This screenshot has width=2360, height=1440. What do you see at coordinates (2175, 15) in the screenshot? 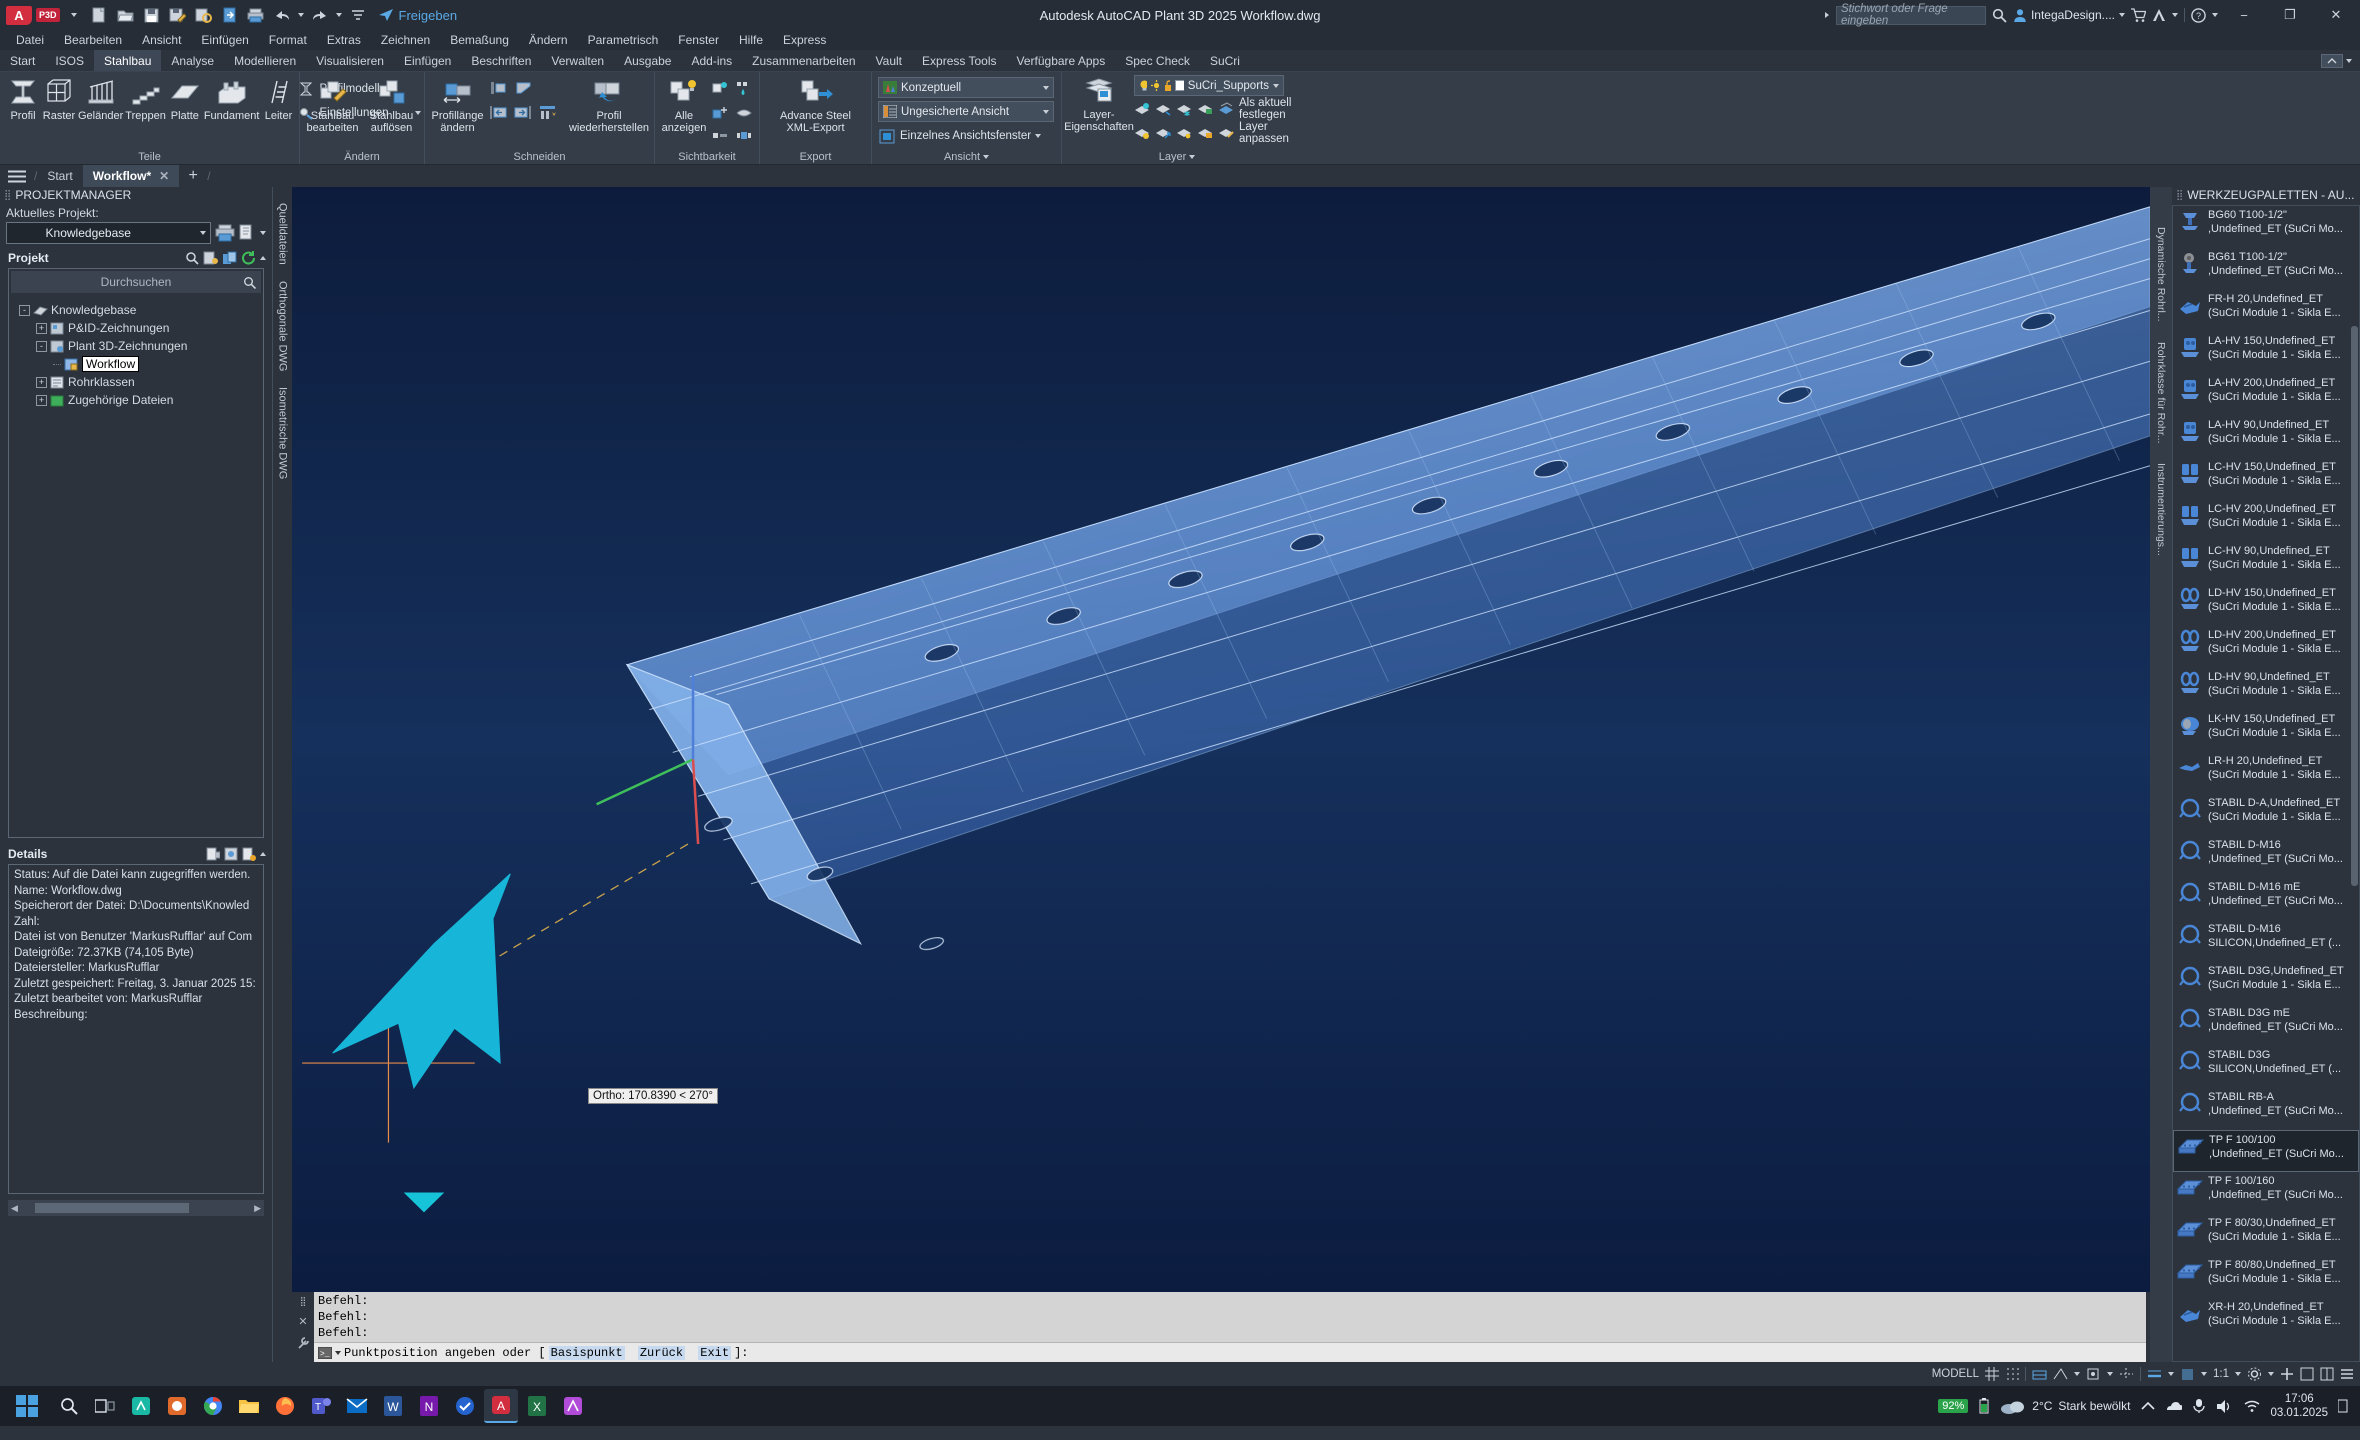
I see `autodesk-dropdown-icon` at bounding box center [2175, 15].